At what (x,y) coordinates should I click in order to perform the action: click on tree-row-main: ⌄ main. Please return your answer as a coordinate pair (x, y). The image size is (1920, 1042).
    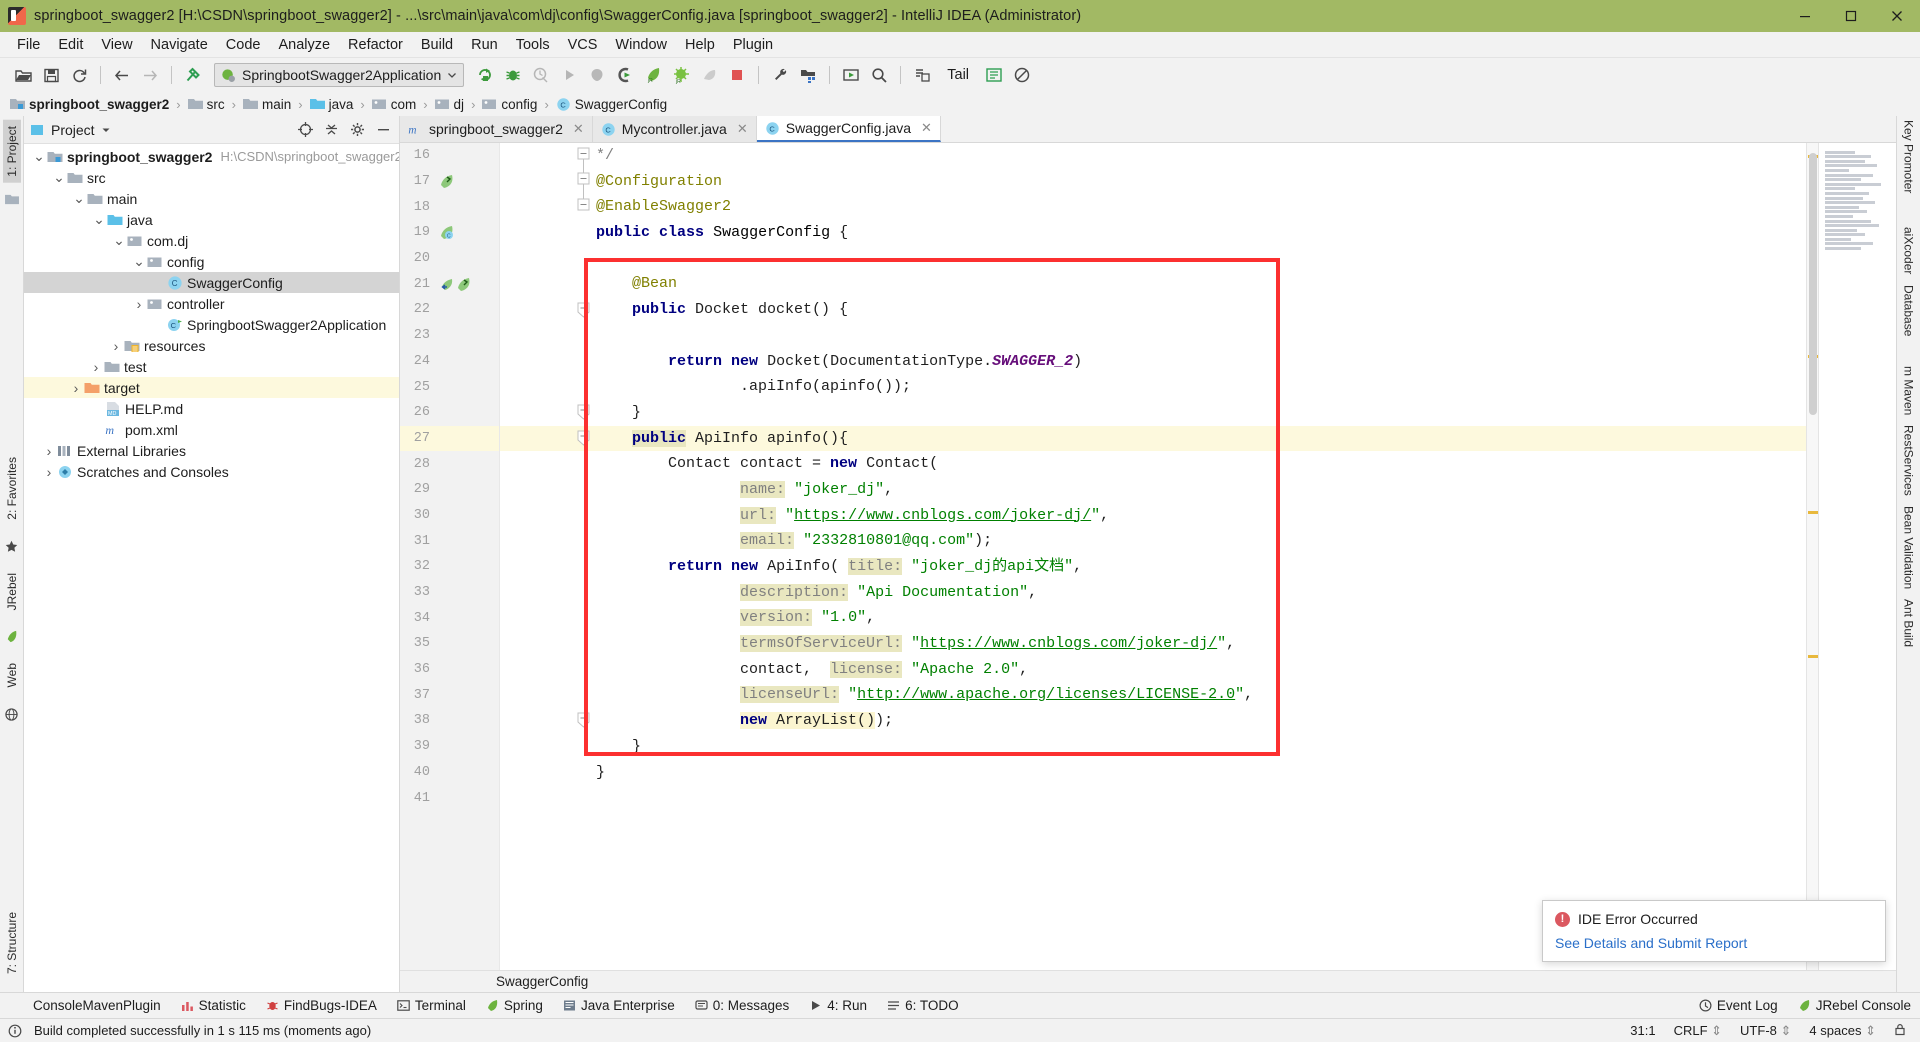
    Looking at the image, I should click on (211, 198).